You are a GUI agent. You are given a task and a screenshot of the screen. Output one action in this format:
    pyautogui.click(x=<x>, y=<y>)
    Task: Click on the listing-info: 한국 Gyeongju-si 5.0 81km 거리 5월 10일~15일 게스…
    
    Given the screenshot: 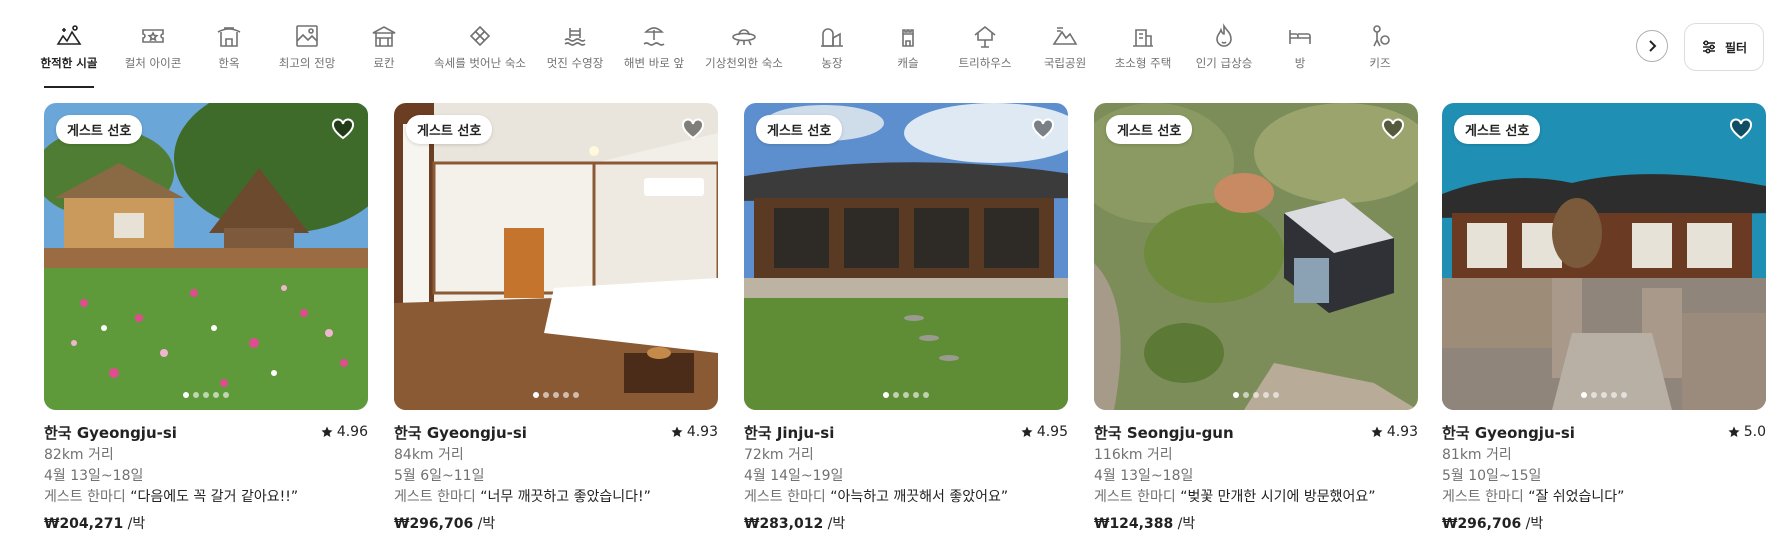 What is the action you would take?
    pyautogui.click(x=1604, y=477)
    